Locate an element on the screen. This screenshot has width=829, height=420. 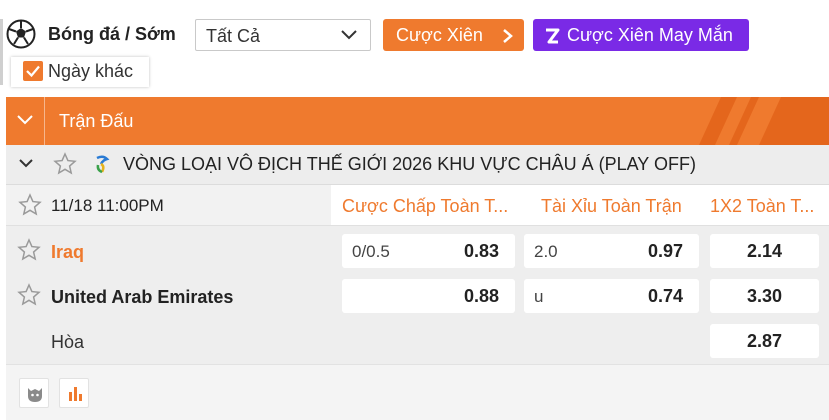
sport-title: Bóng đá / Sớm is located at coordinates (112, 34).